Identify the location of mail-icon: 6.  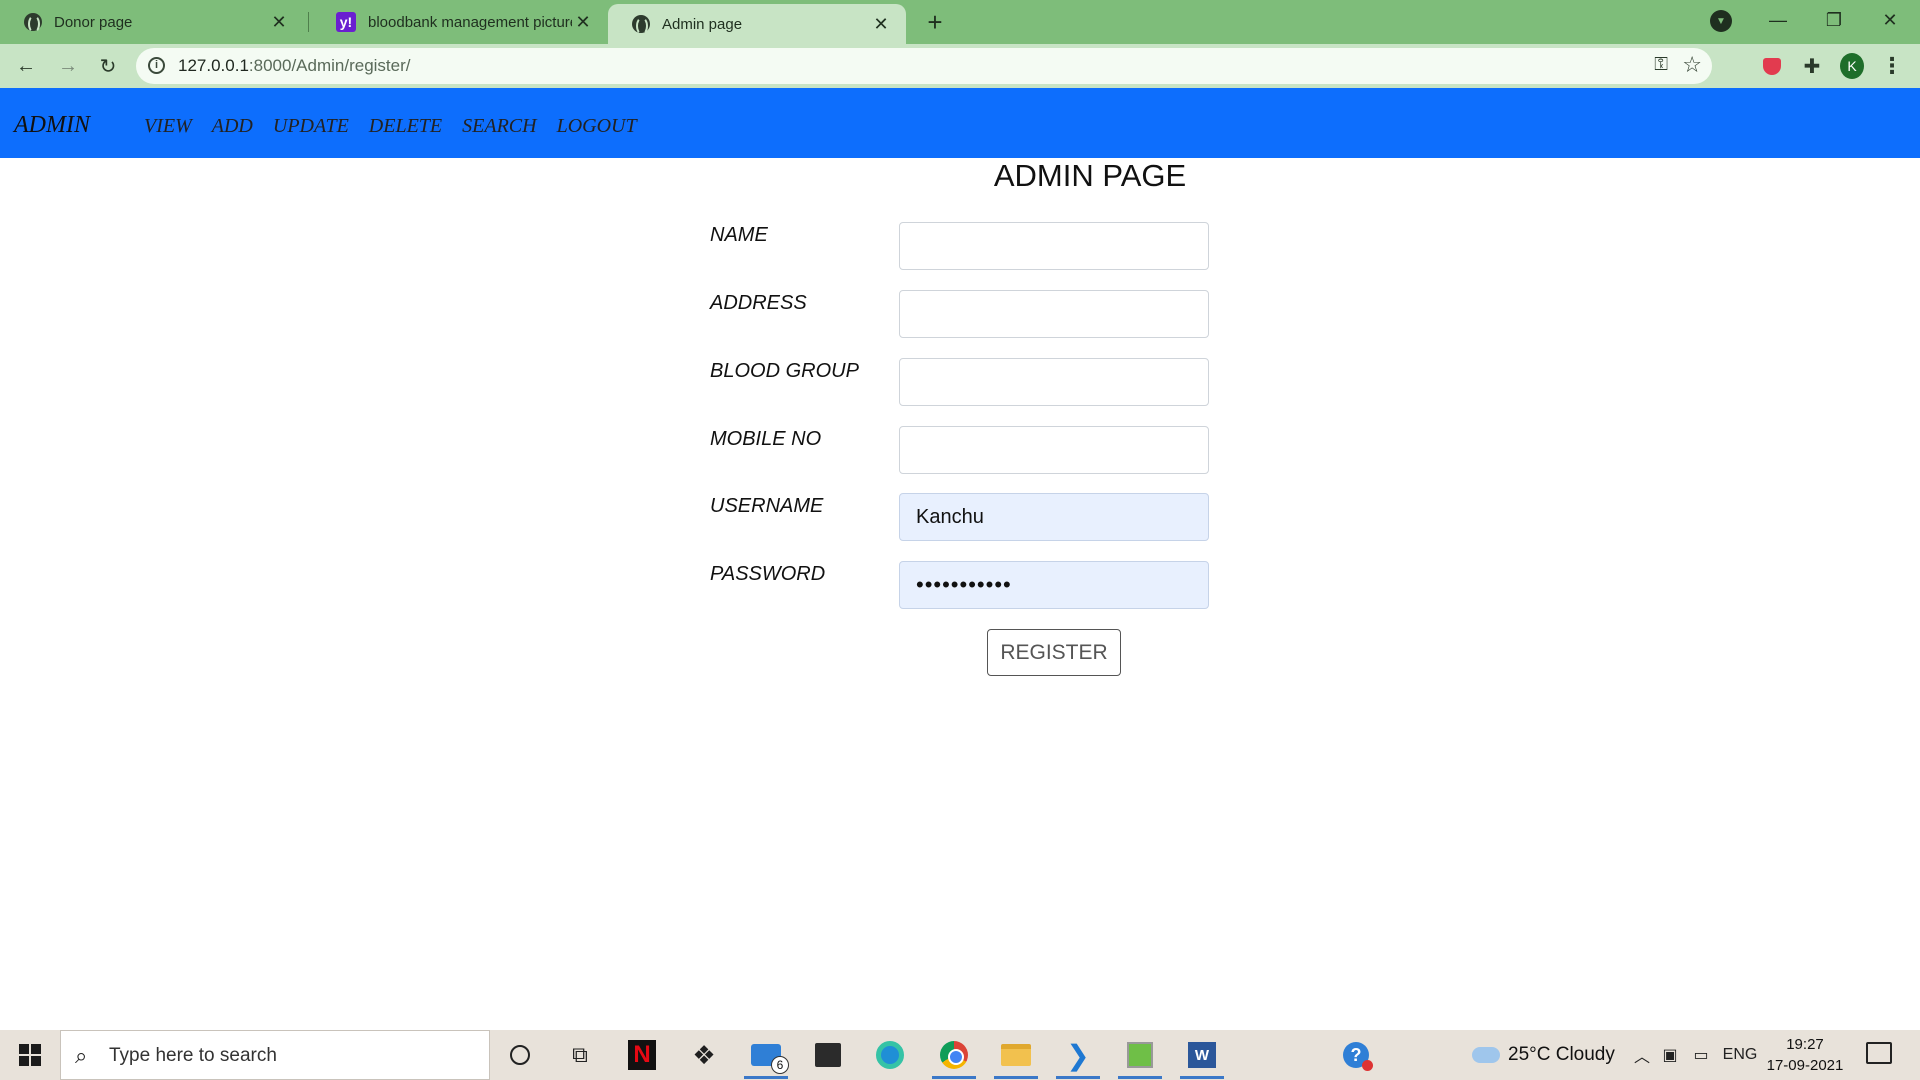
(766, 1055).